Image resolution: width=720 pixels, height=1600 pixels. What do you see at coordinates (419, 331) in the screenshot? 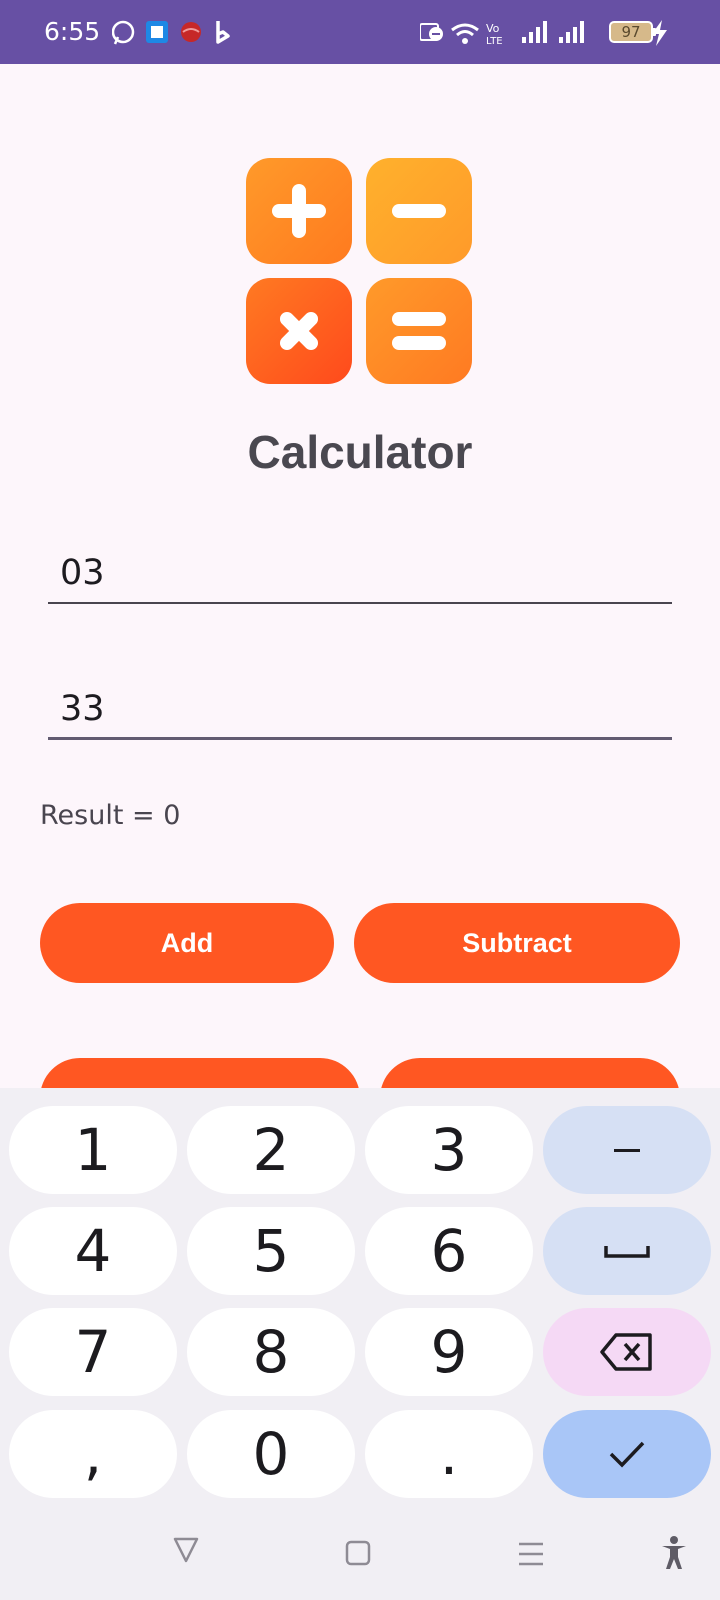
I see `equals-icon` at bounding box center [419, 331].